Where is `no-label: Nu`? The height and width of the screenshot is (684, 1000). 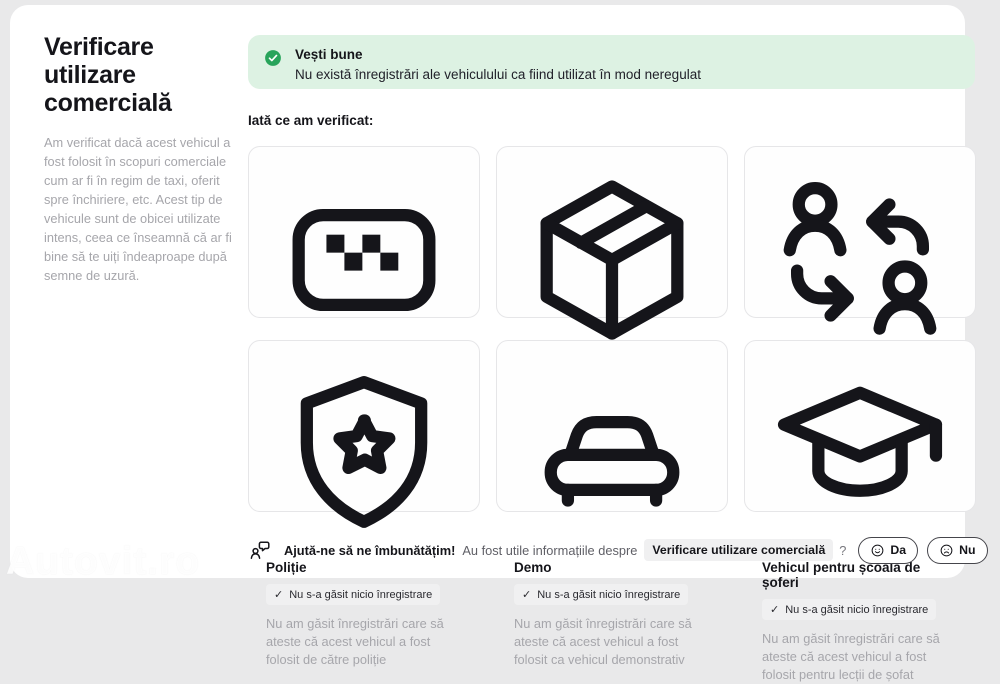 no-label: Nu is located at coordinates (967, 550).